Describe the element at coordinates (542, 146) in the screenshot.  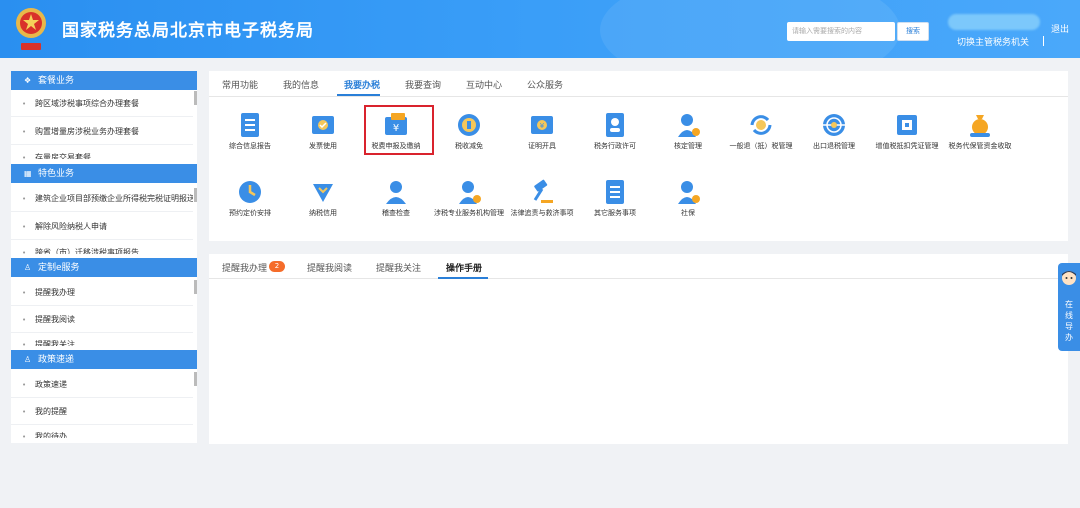
I see `func-label: 证明开具` at that location.